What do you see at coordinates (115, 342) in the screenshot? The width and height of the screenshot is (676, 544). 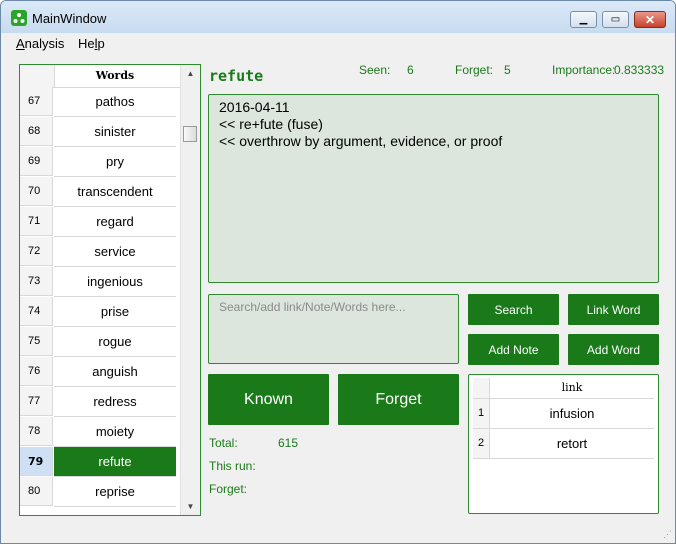 I see `row-word: rogue` at bounding box center [115, 342].